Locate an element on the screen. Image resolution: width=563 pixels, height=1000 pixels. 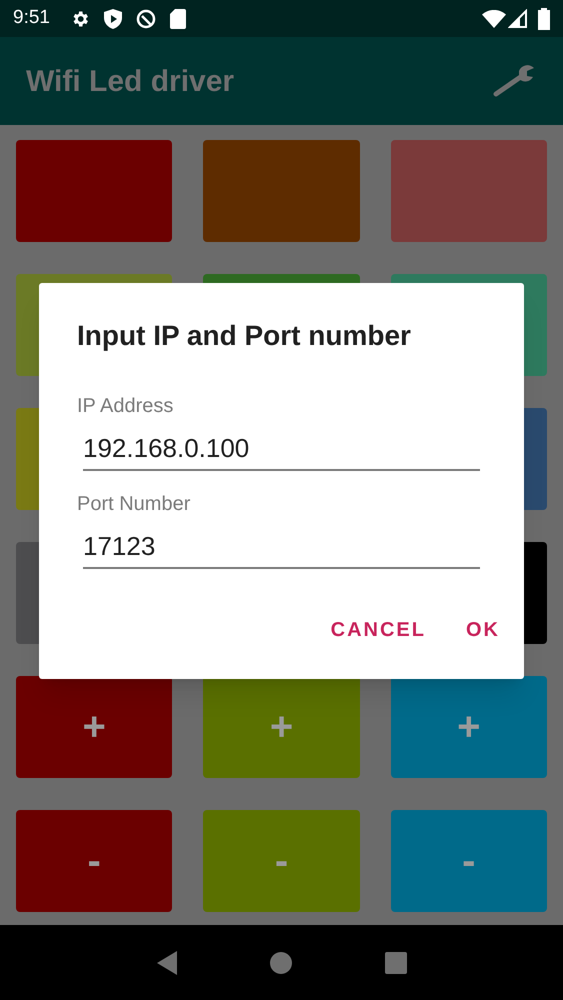
dialog-button: CANCEL is located at coordinates (378, 630).